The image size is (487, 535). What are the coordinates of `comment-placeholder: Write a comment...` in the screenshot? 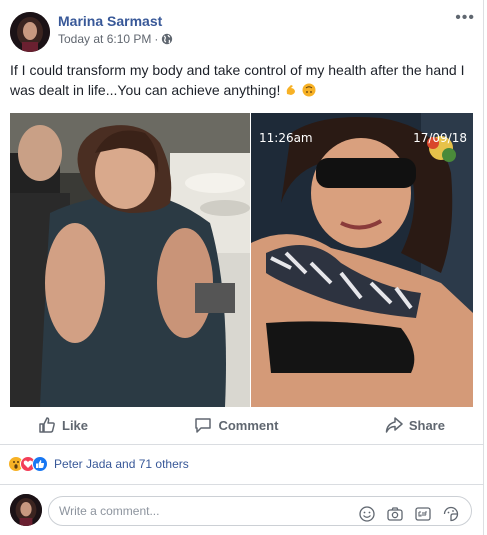 It's located at (109, 511).